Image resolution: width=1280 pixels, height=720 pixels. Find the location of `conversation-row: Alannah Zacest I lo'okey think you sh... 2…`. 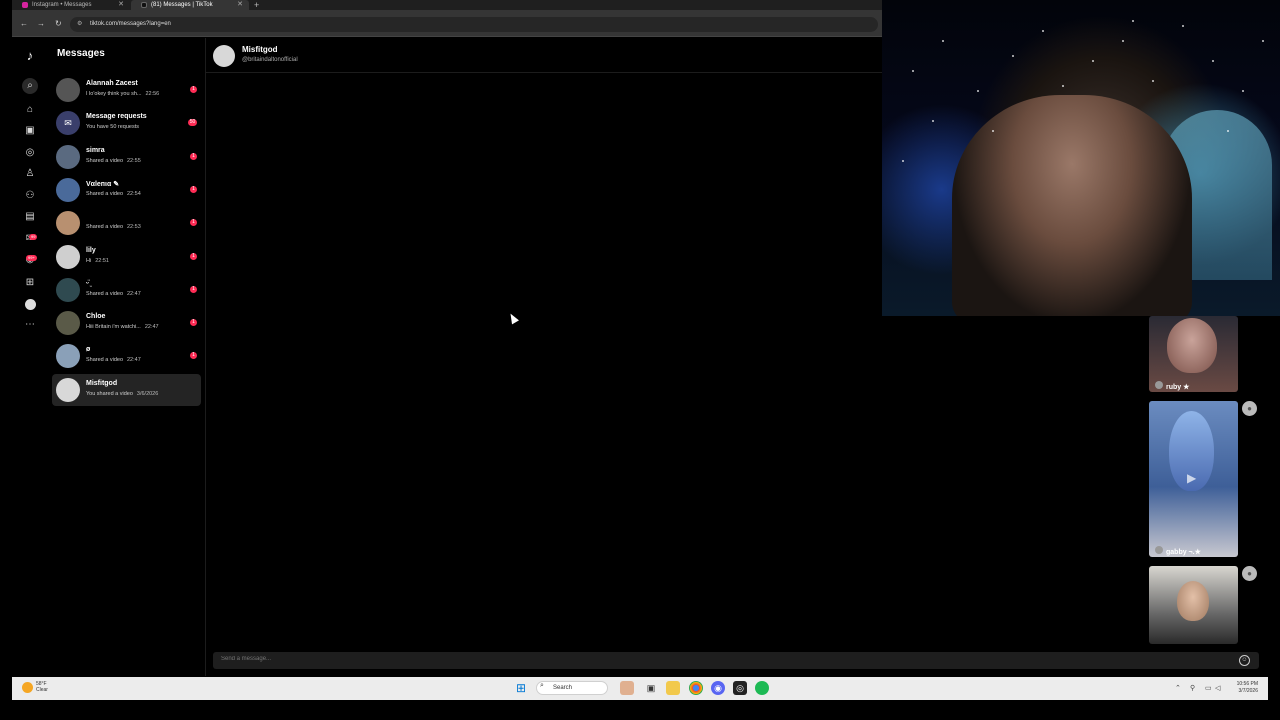

conversation-row: Alannah Zacest I lo'okey think you sh... 2… is located at coordinates (126, 90).